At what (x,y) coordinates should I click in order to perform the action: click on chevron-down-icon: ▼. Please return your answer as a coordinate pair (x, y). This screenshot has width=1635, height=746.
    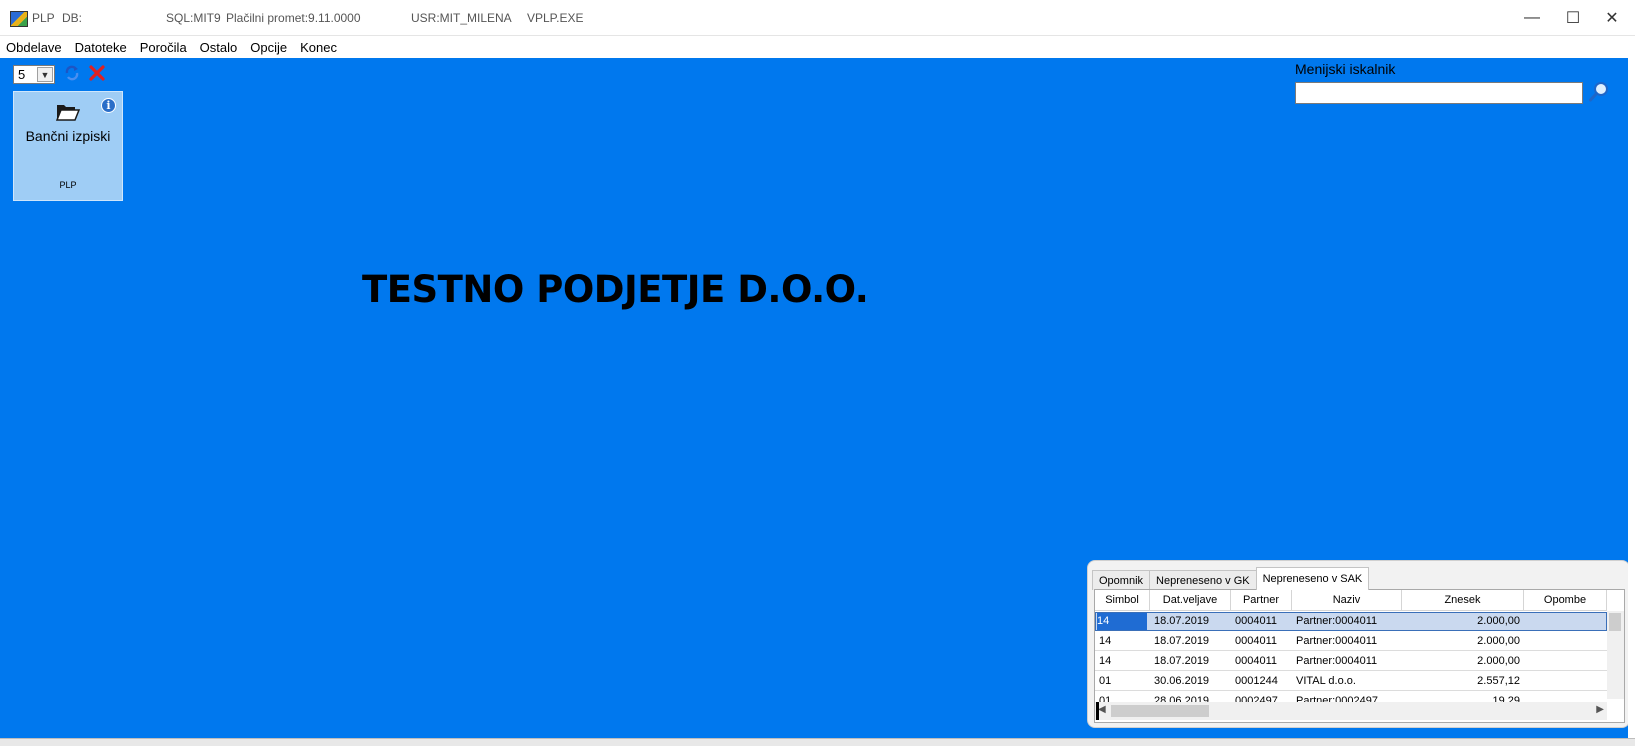
    Looking at the image, I should click on (45, 74).